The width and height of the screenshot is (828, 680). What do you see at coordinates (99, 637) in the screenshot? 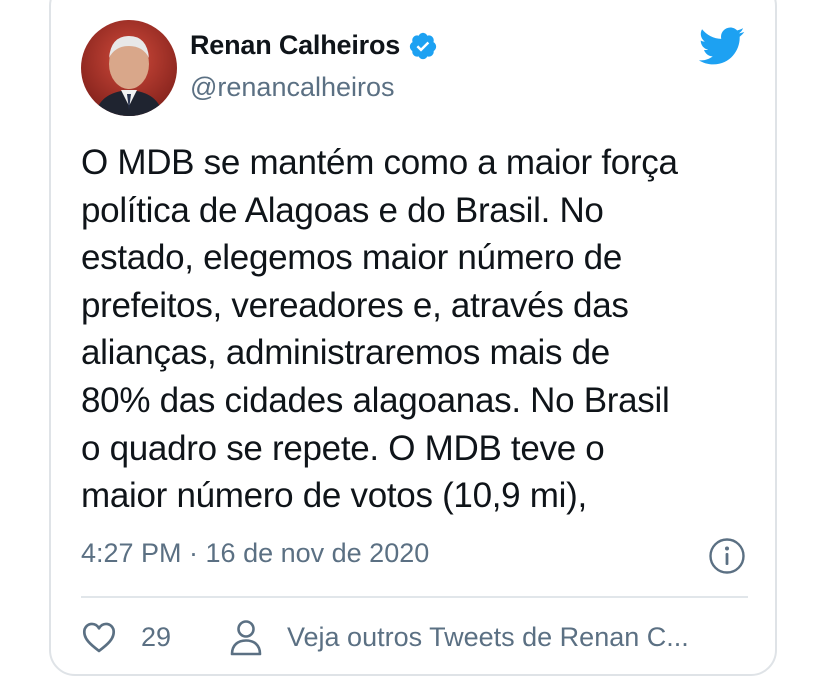
I see `heart-icon` at bounding box center [99, 637].